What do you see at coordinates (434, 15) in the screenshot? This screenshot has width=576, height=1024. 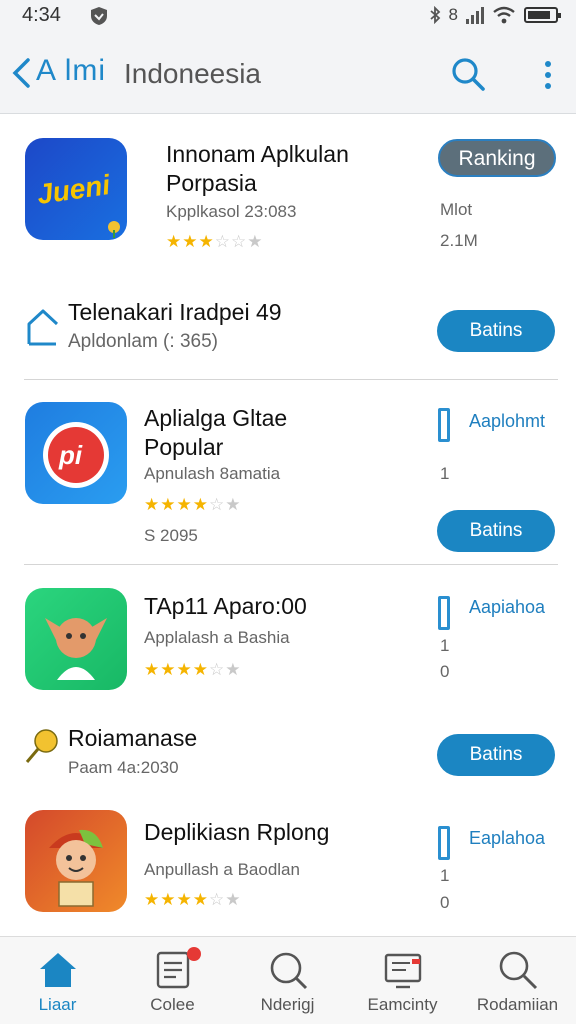 I see `bluetooth-icon` at bounding box center [434, 15].